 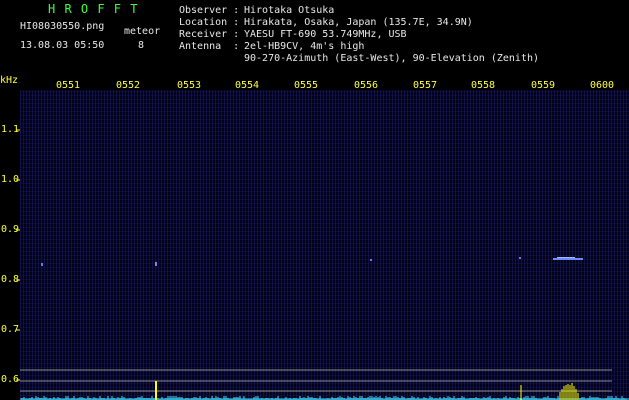 I want to click on y-tick-marks, so click(x=18, y=255).